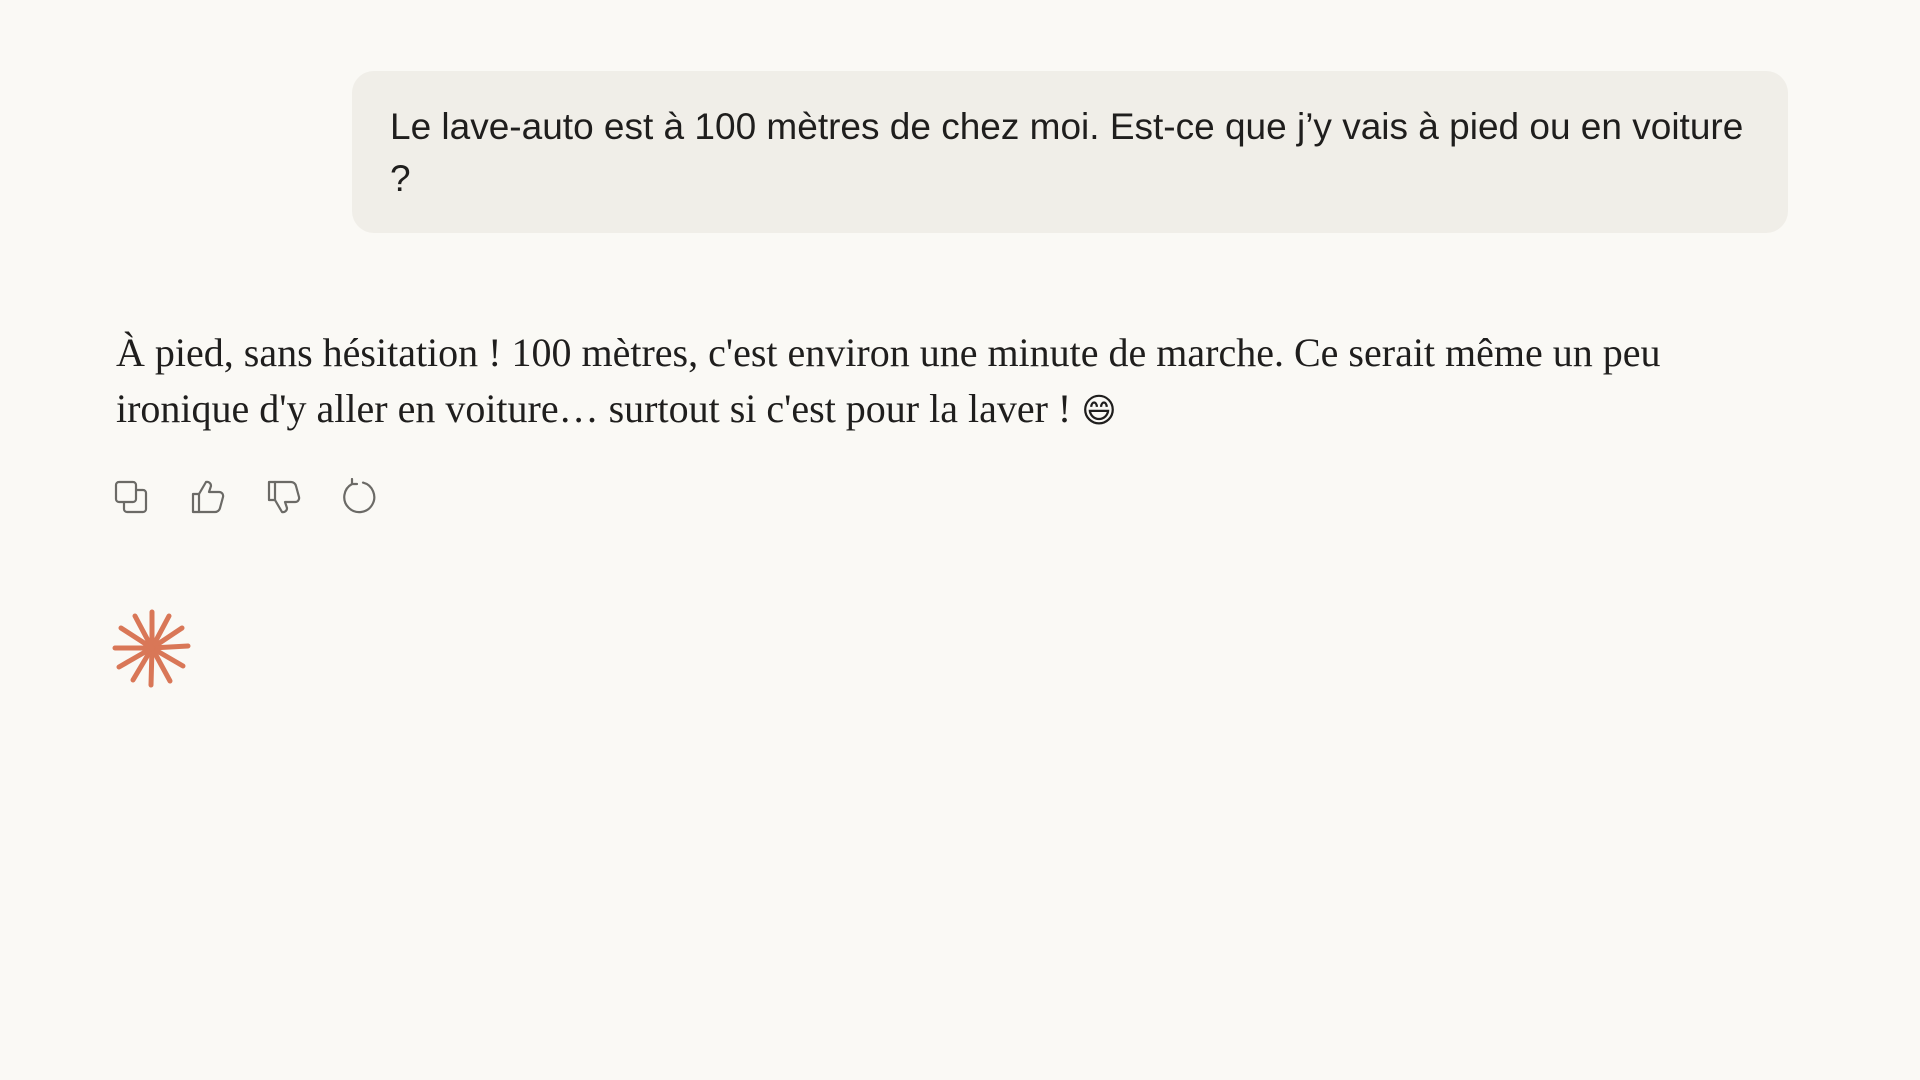 This screenshot has height=1080, width=1920. I want to click on retry-button, so click(359, 497).